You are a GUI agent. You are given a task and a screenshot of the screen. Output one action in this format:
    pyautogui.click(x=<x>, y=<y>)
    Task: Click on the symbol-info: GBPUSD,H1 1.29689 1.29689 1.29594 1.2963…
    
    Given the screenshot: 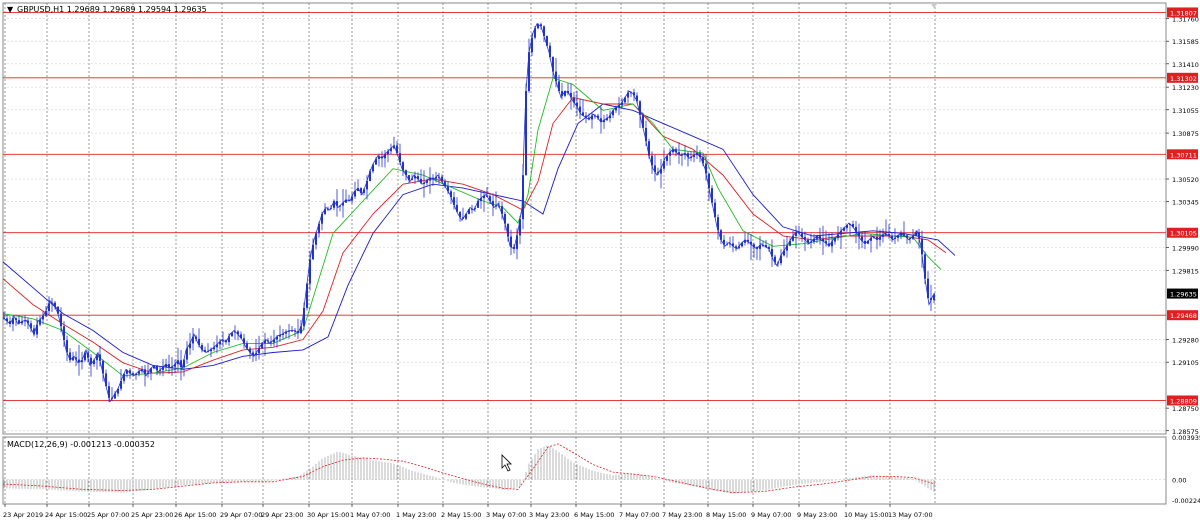 What is the action you would take?
    pyautogui.click(x=112, y=9)
    